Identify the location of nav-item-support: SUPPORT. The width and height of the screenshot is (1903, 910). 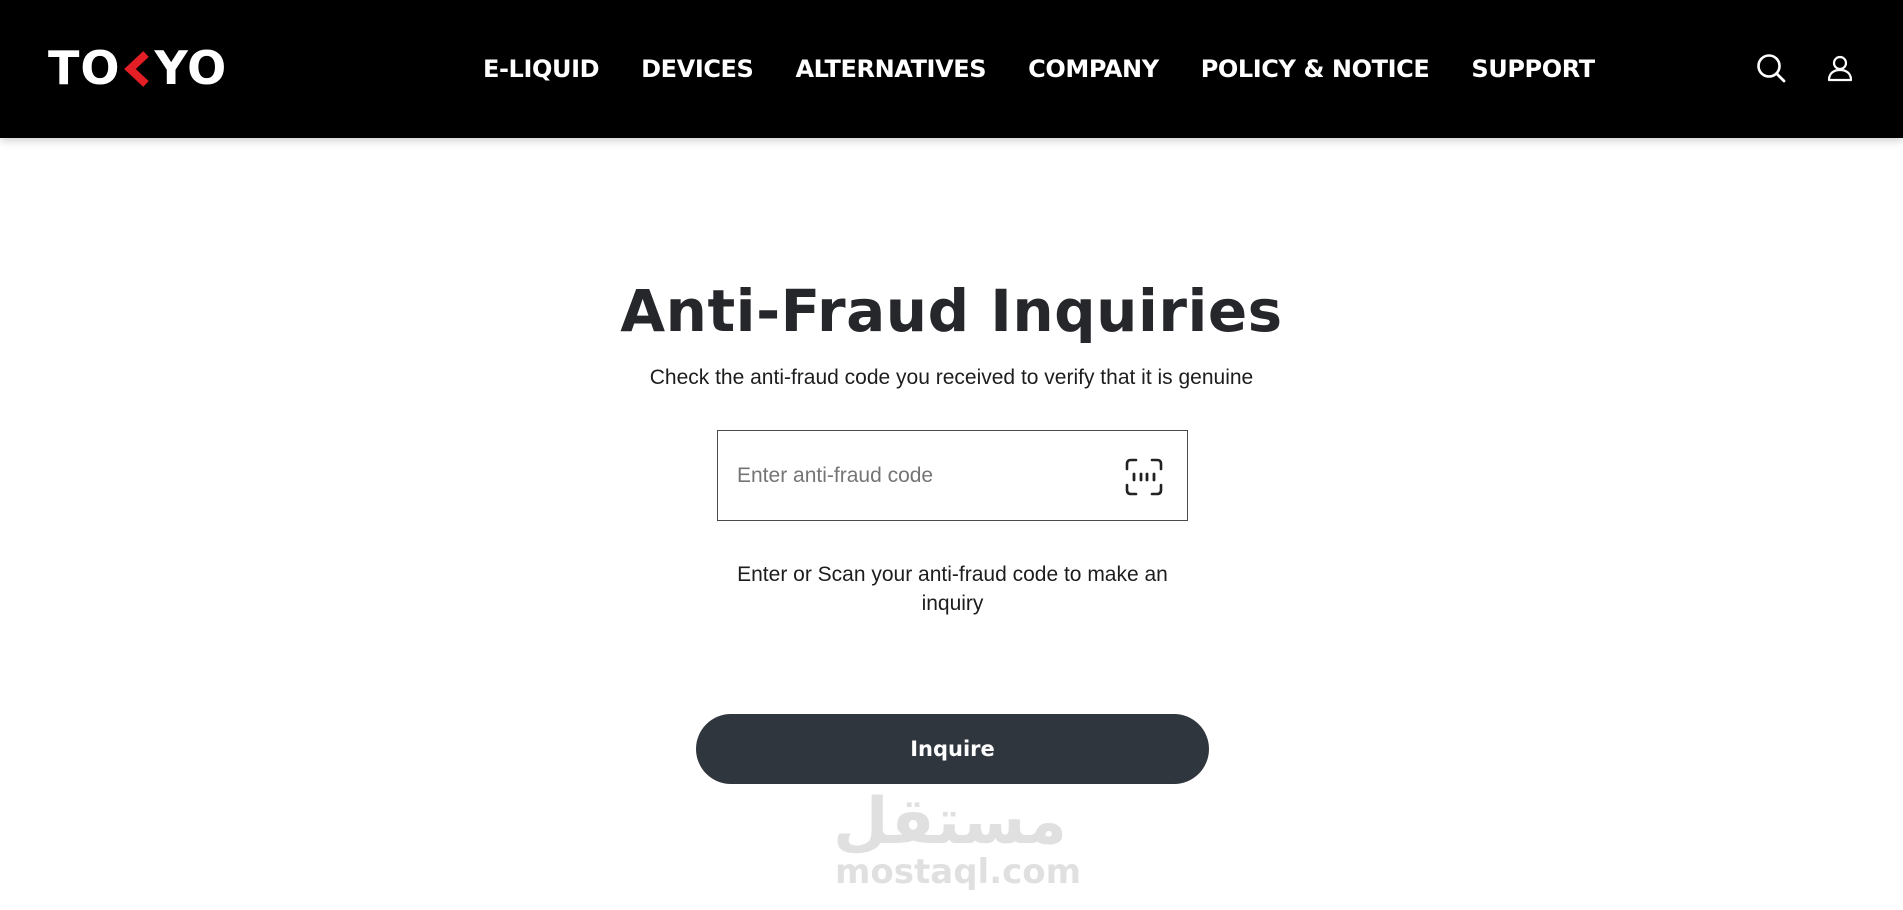
(1533, 69).